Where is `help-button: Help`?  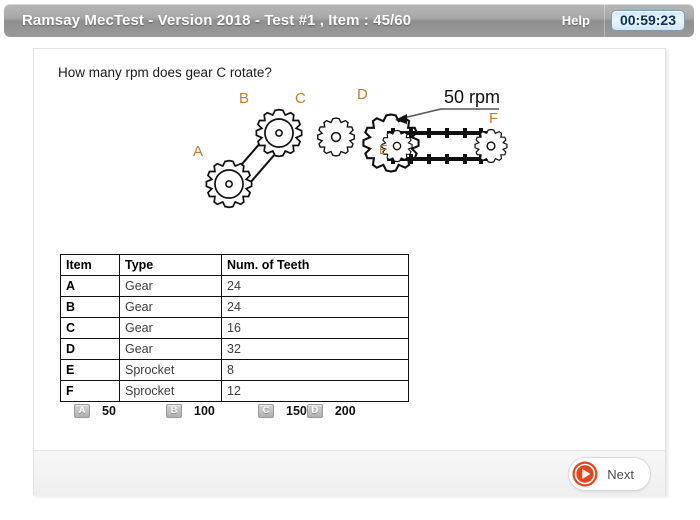 help-button: Help is located at coordinates (576, 20).